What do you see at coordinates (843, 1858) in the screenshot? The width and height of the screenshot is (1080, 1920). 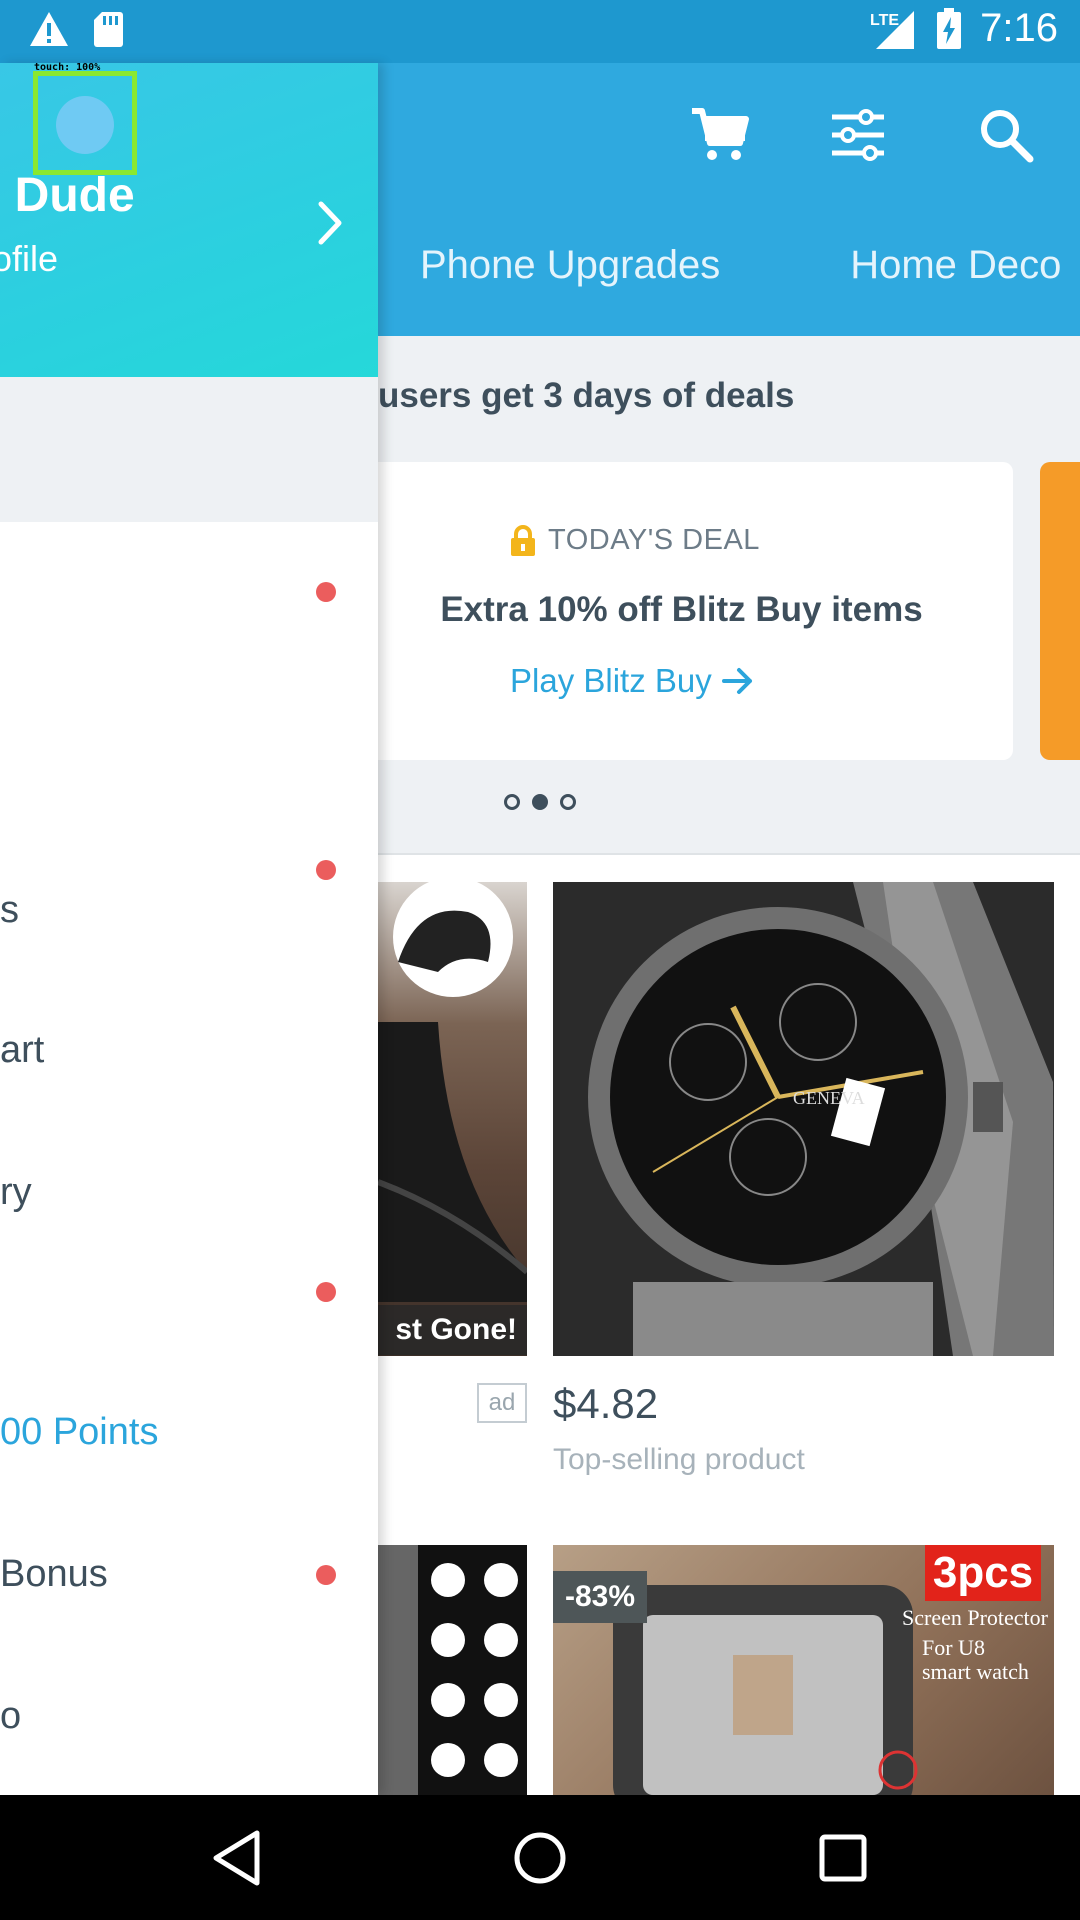 I see `recents-icon` at bounding box center [843, 1858].